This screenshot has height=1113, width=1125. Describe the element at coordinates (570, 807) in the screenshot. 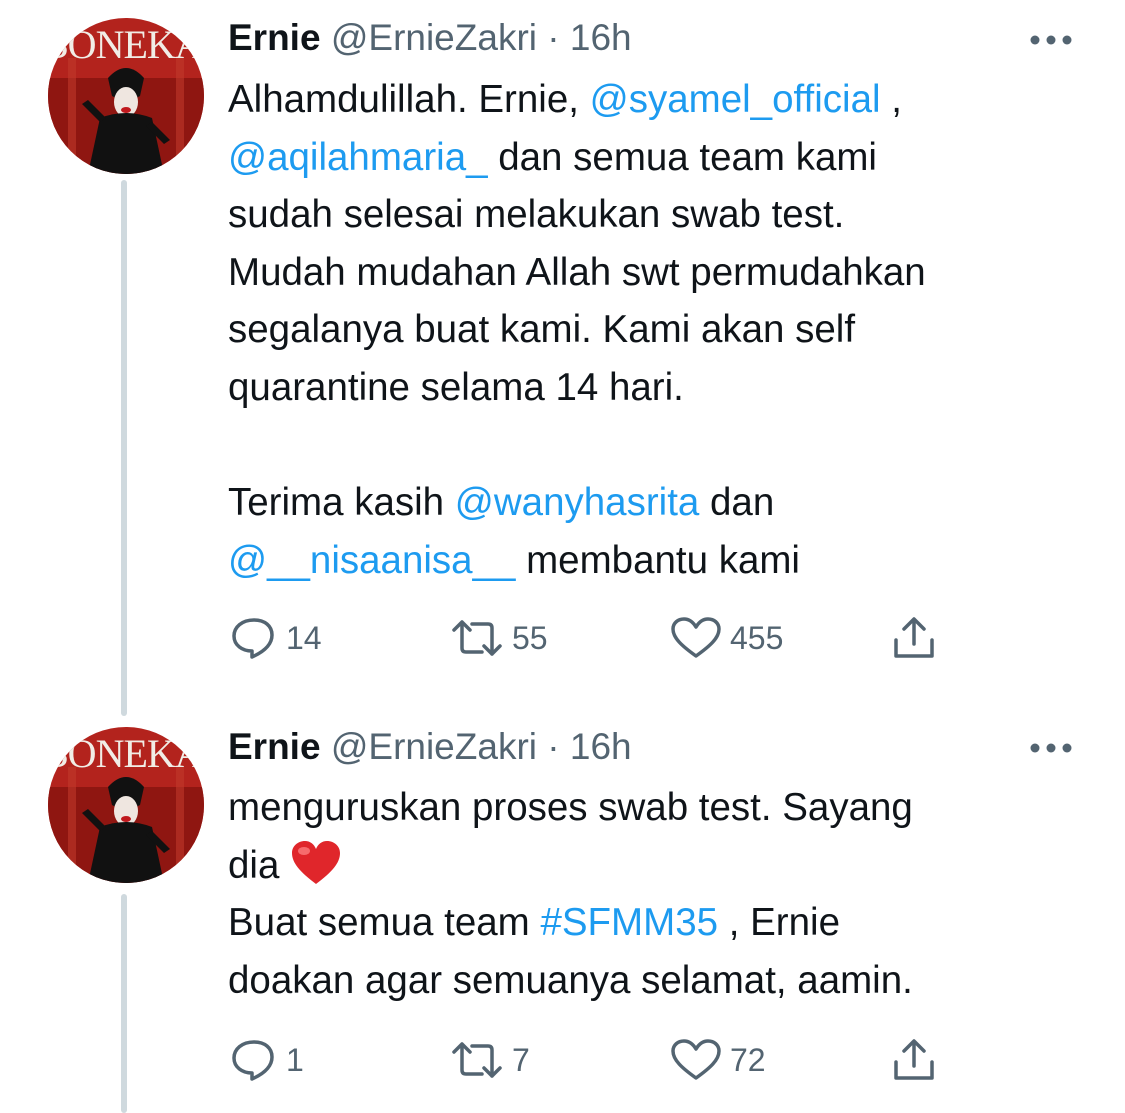

I see `tweet-text-segment: menguruskan proses swab test. Sayang` at that location.